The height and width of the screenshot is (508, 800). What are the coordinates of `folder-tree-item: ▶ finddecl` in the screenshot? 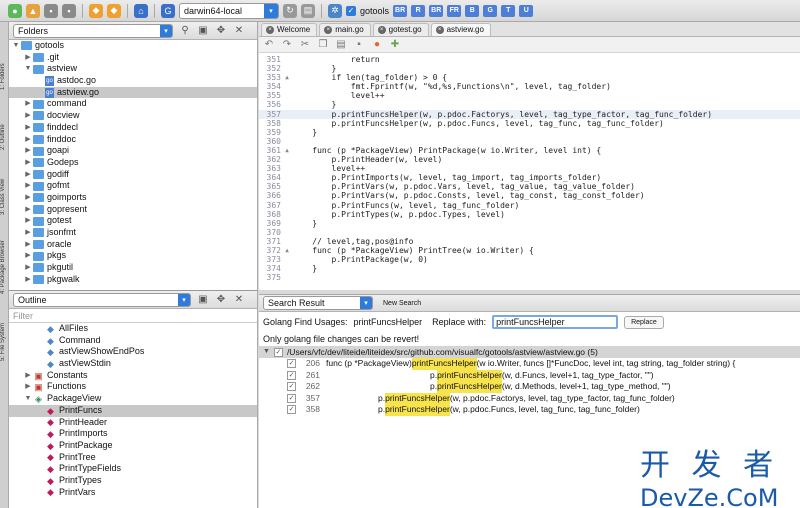 It's located at (133, 128).